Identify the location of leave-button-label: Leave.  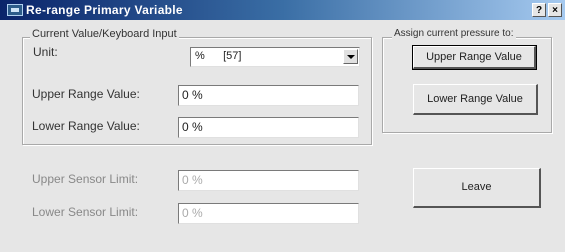
(476, 187).